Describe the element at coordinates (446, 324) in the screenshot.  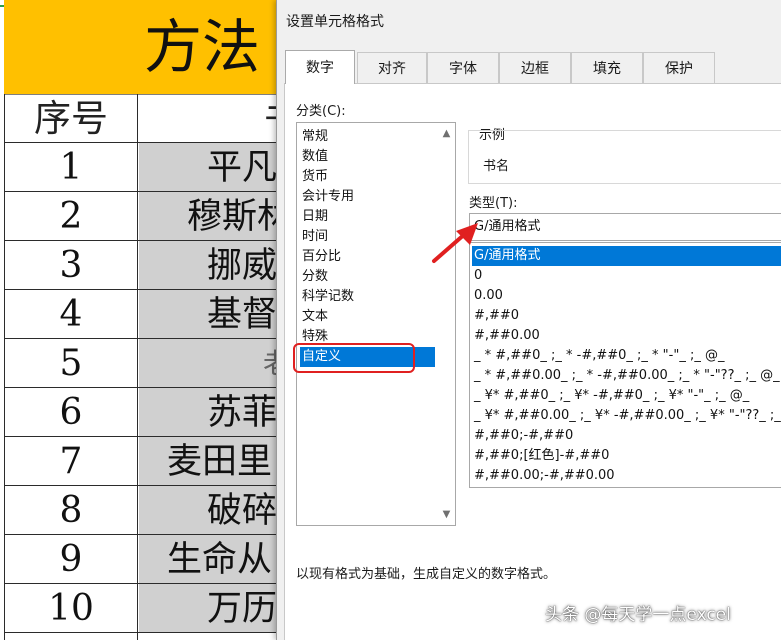
I see `category-scrollbar: ▲ ▼` at that location.